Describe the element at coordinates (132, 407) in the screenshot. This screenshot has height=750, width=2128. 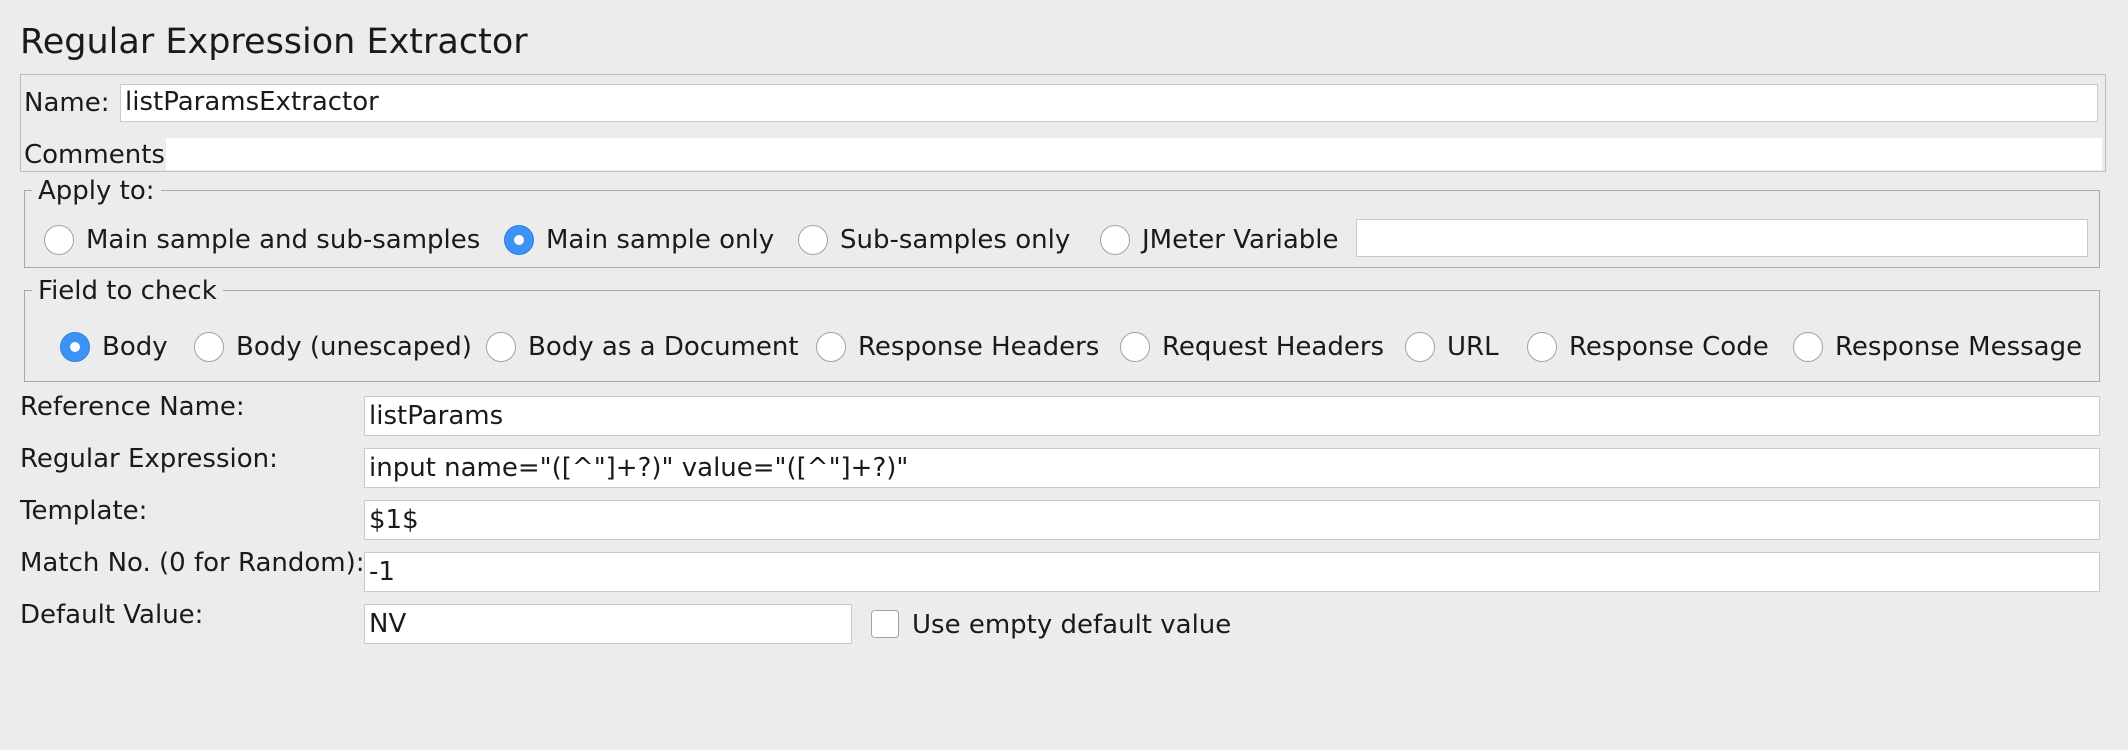
I see `reference-name-label: Reference Name:` at that location.